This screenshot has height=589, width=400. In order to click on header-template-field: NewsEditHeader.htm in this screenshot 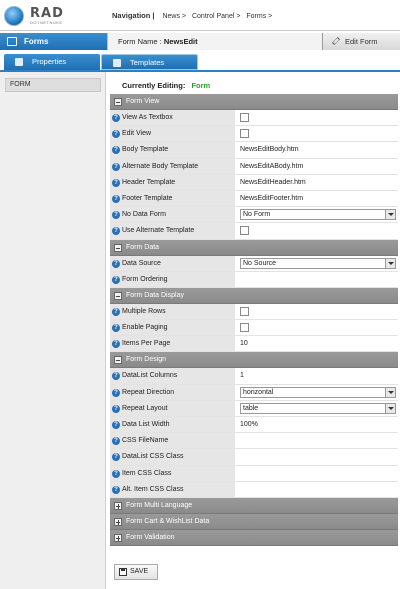, I will do `click(317, 182)`.